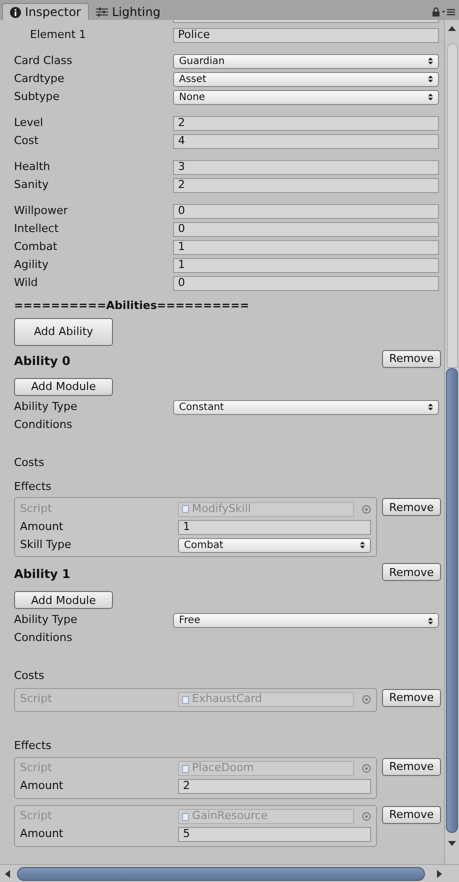  I want to click on dropdown: Free, so click(306, 620).